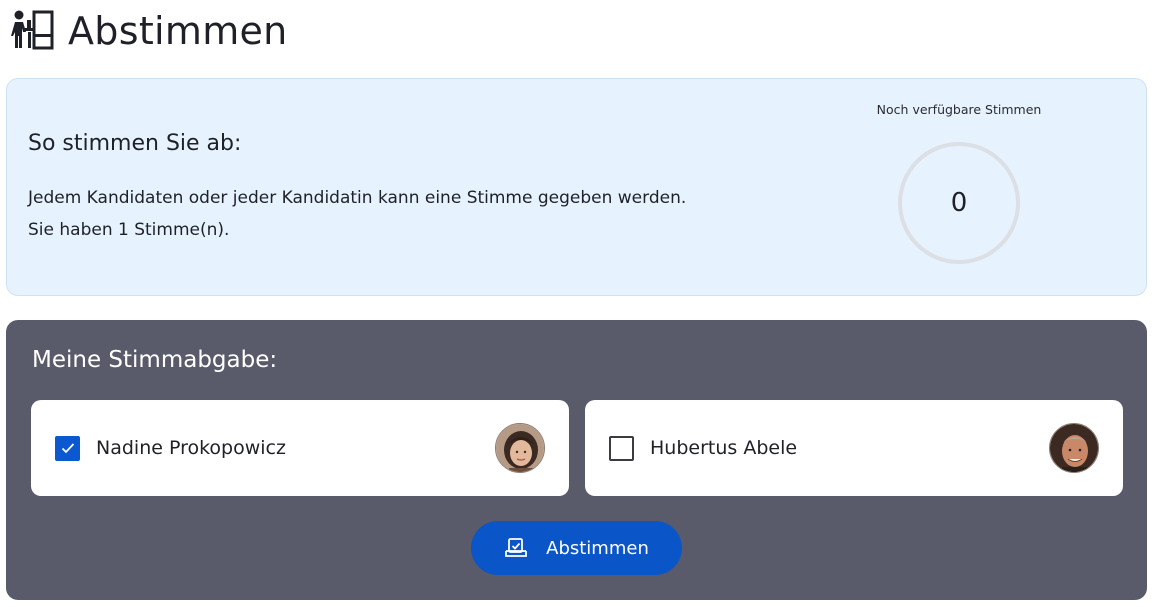 The height and width of the screenshot is (607, 1158). I want to click on candidate-name: Hubertus Abele, so click(724, 448).